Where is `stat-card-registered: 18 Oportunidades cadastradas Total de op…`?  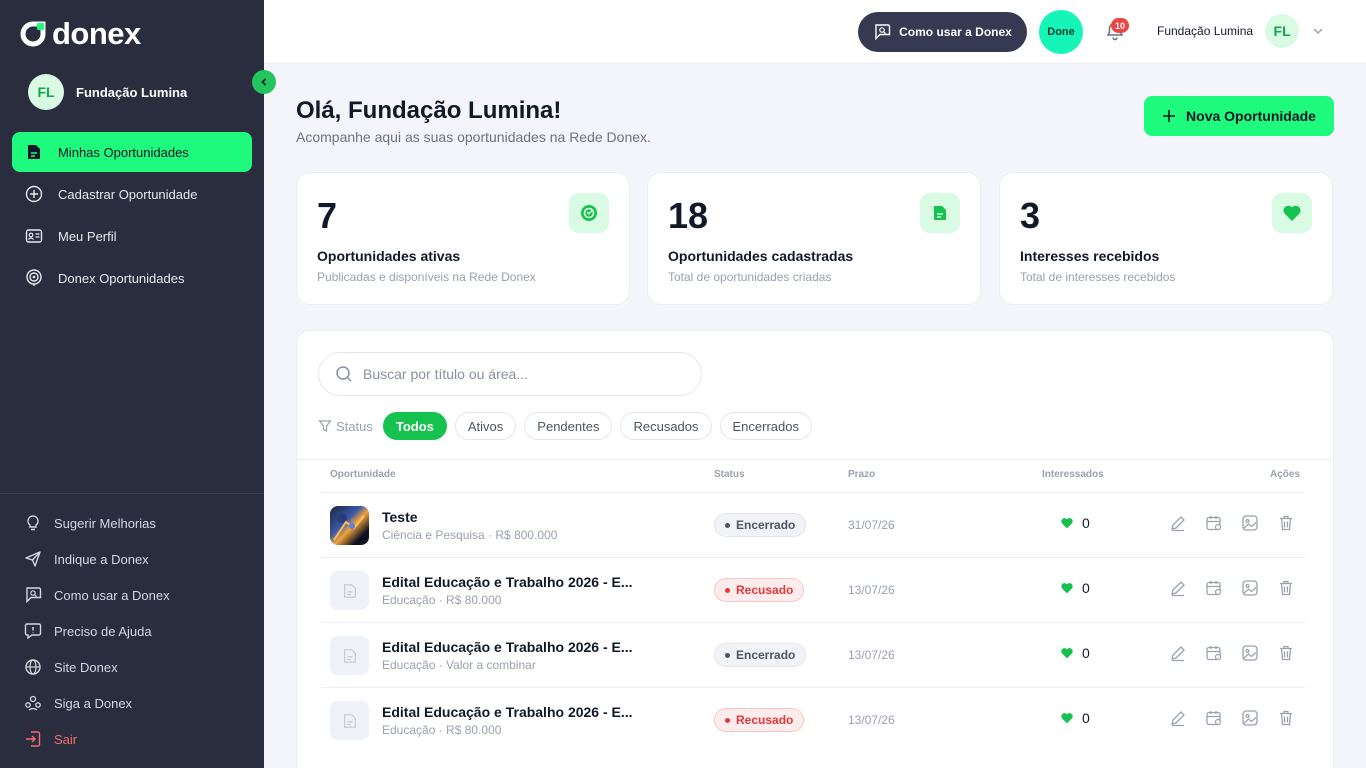
stat-card-registered: 18 Oportunidades cadastradas Total de op… is located at coordinates (814, 238).